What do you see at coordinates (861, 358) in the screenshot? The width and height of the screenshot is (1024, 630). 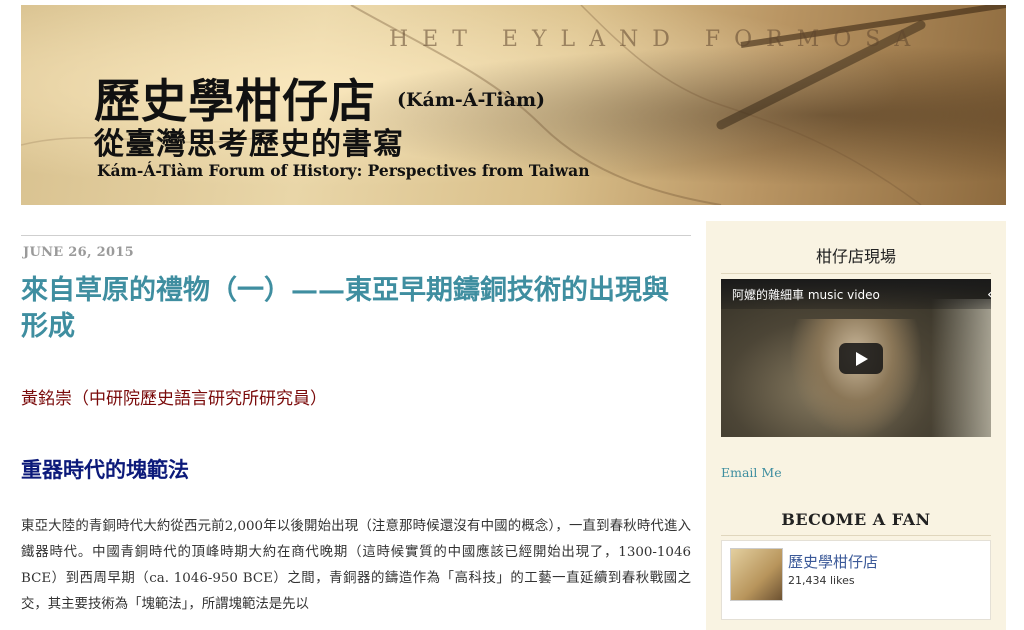 I see `play-button` at bounding box center [861, 358].